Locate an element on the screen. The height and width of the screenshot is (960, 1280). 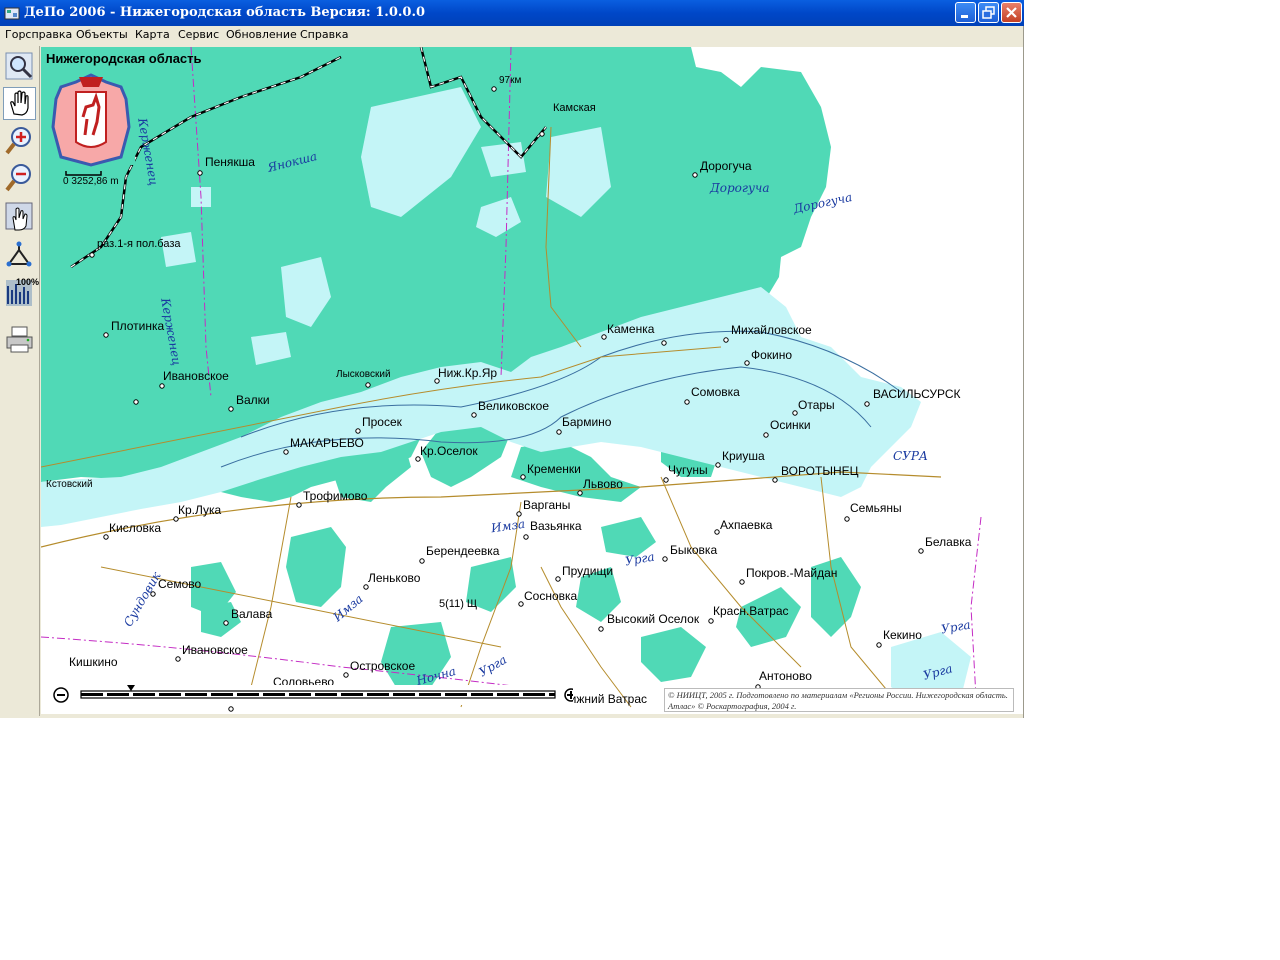
settlement-label: Берендеевка is located at coordinates (462, 551).